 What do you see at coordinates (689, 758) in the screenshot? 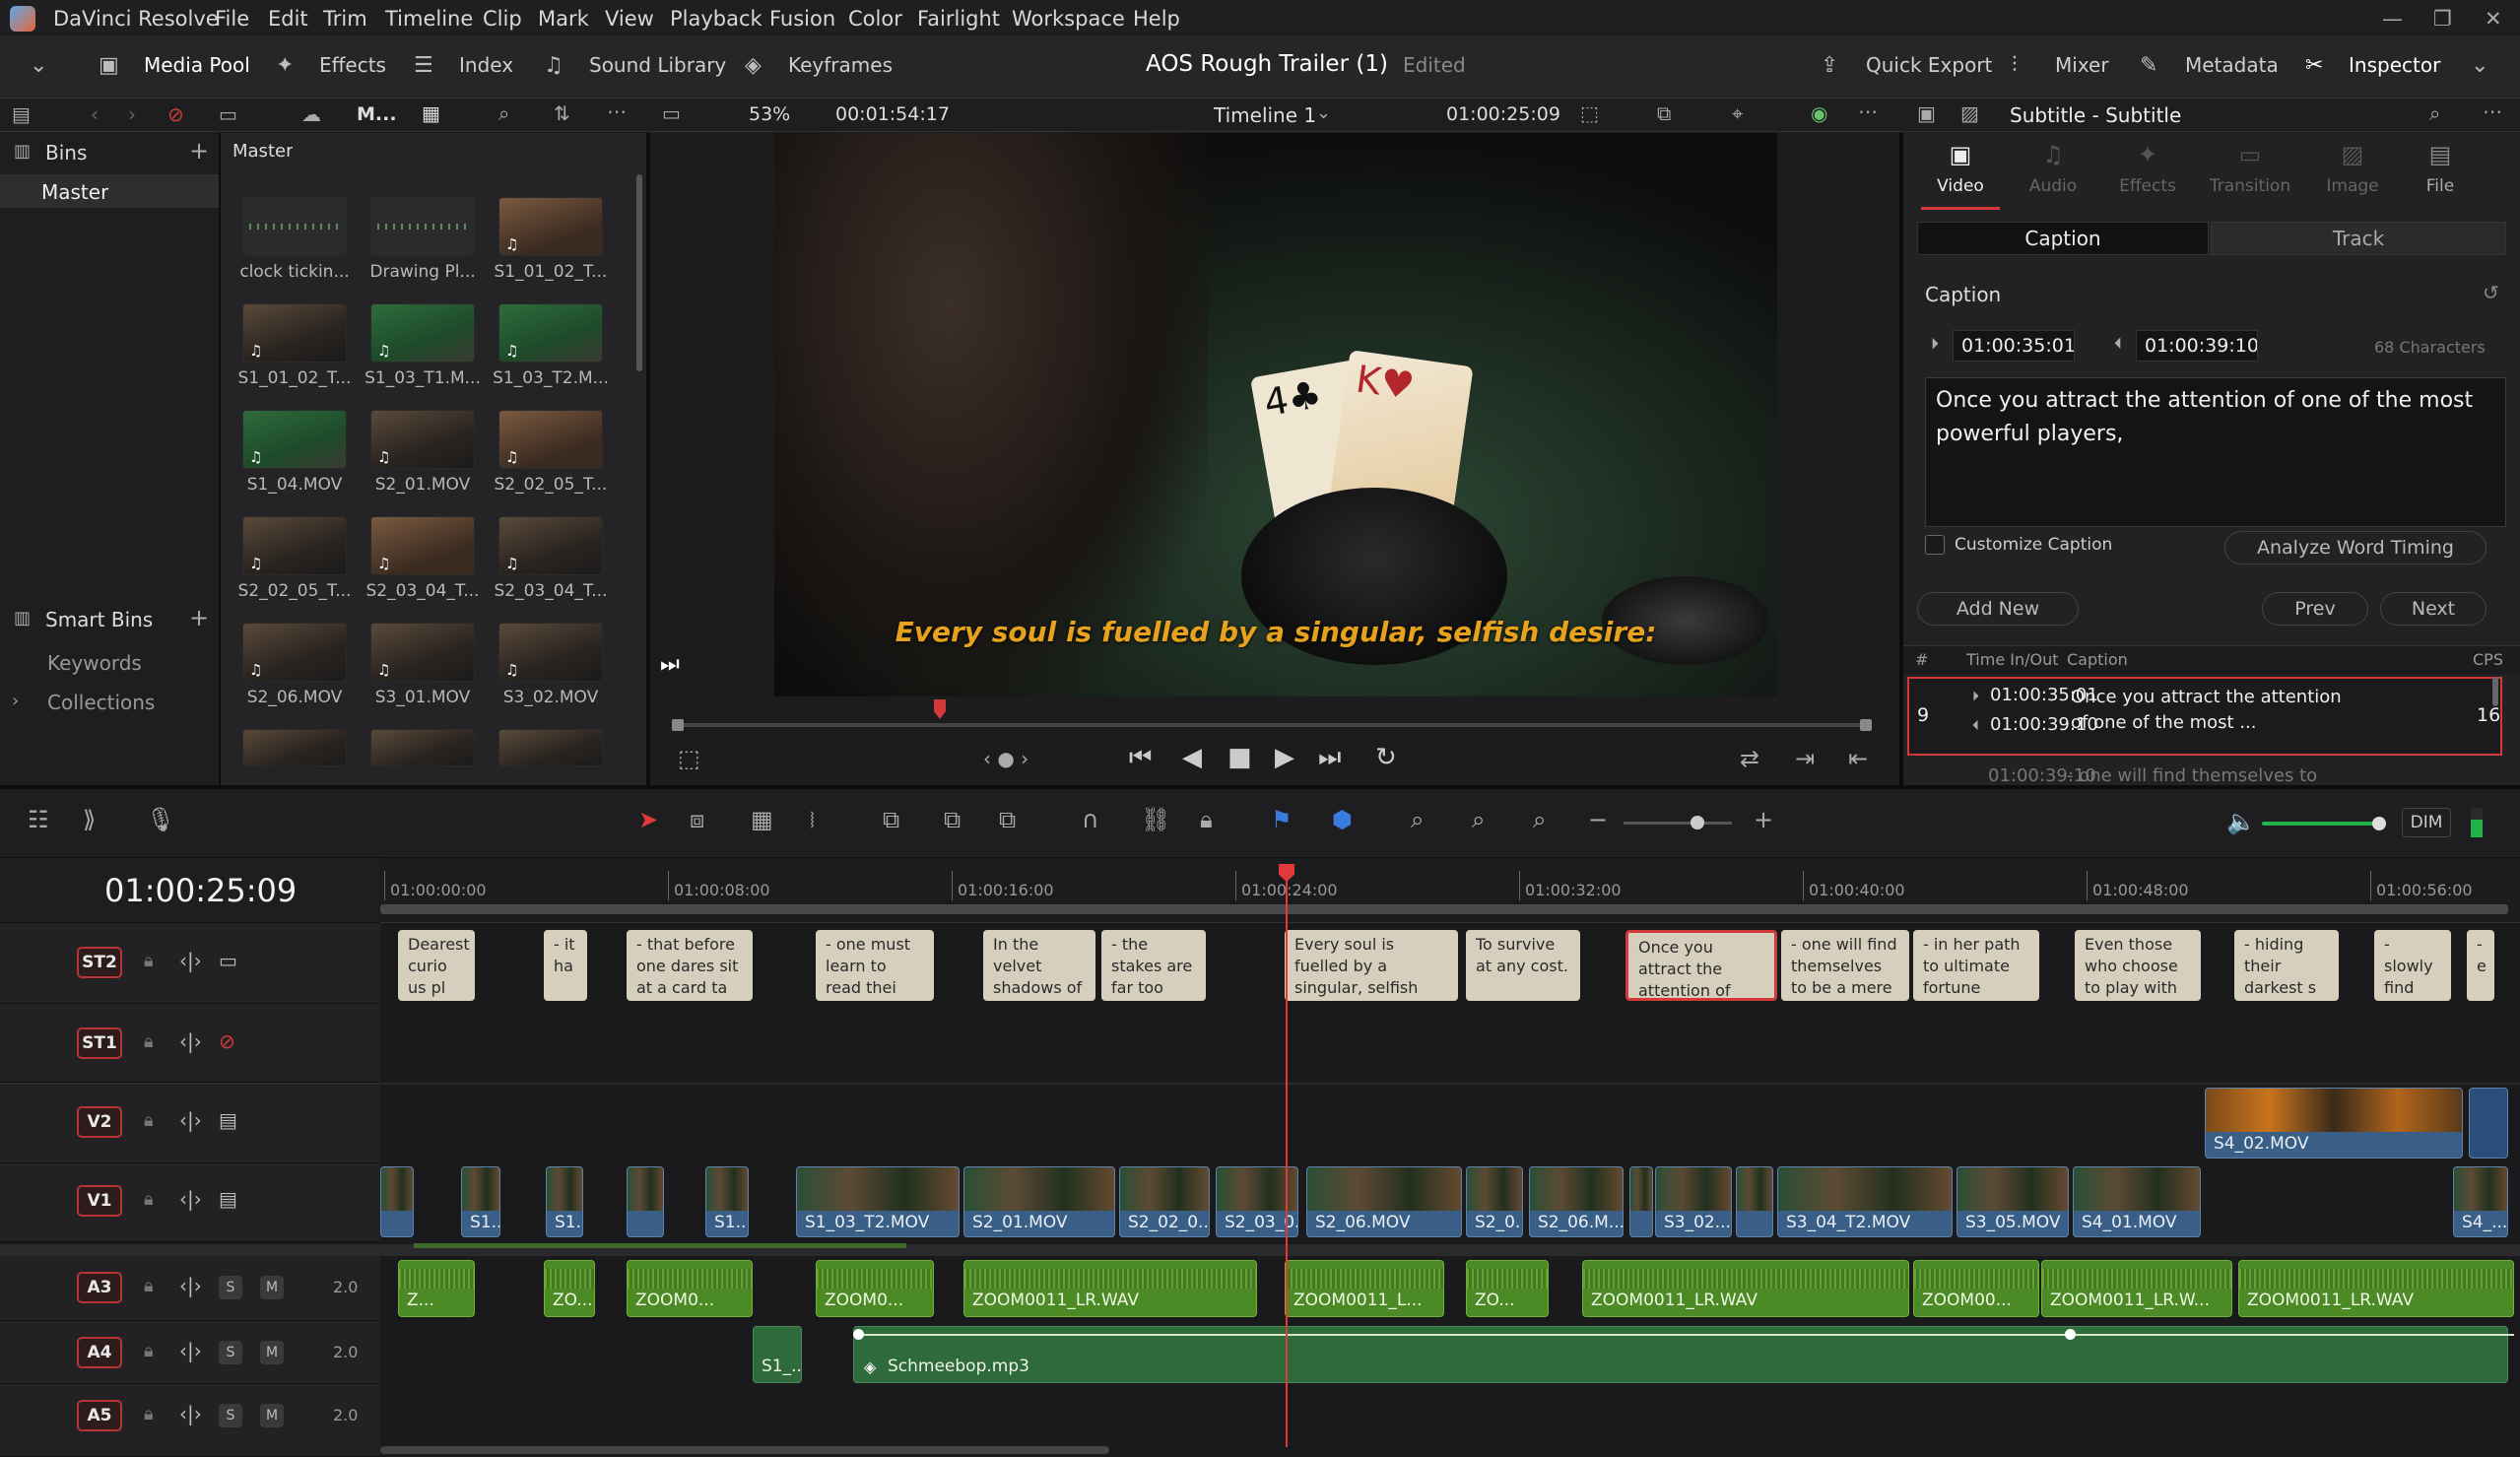
I see `crop-icon: ⬚` at bounding box center [689, 758].